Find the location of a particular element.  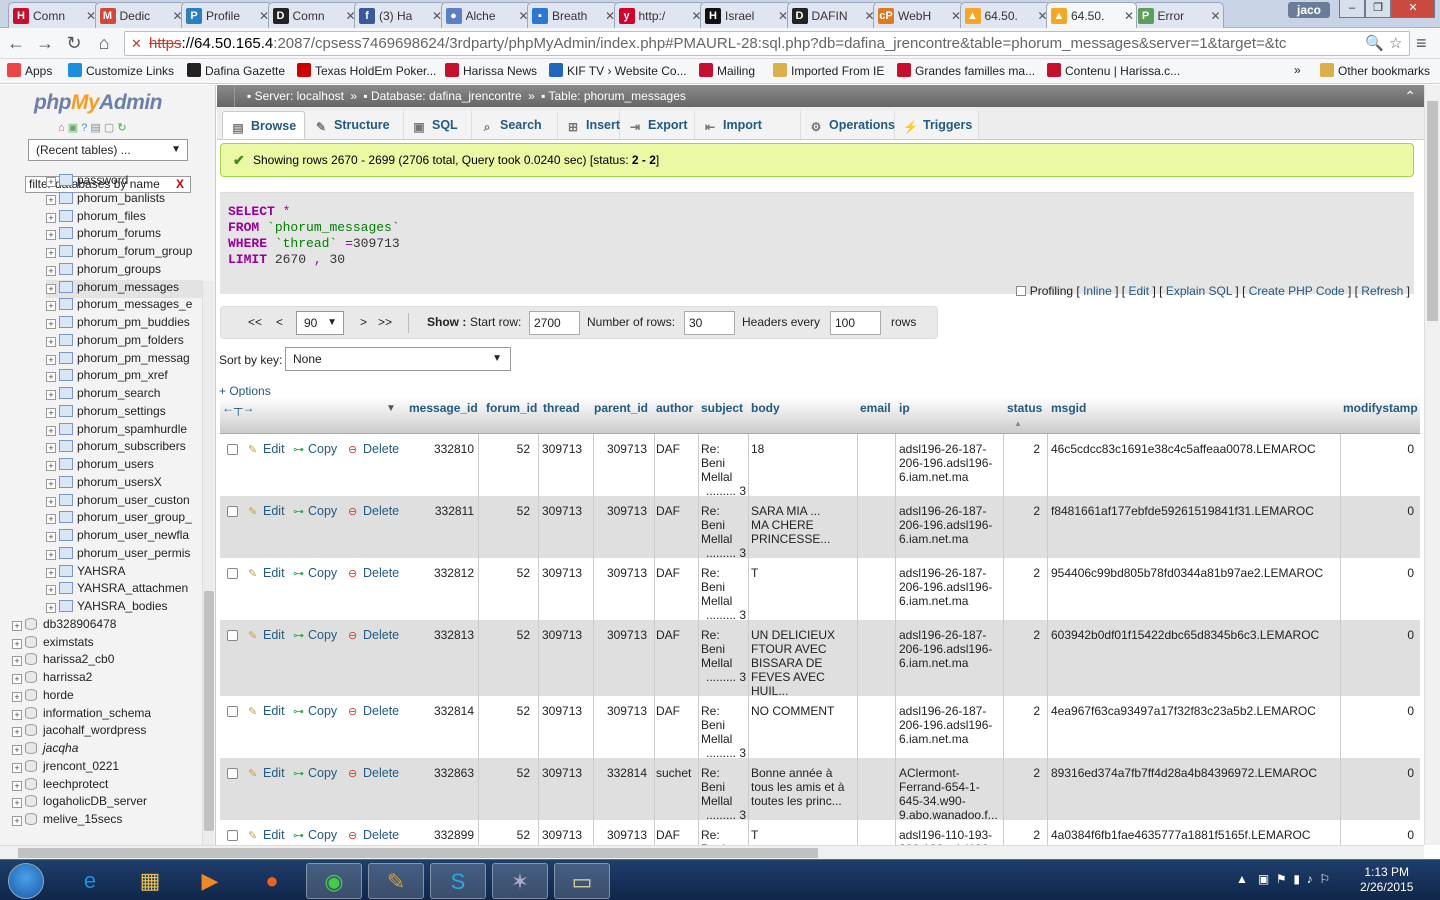

breadcrumb-server: Server: localhost is located at coordinates (299, 96).